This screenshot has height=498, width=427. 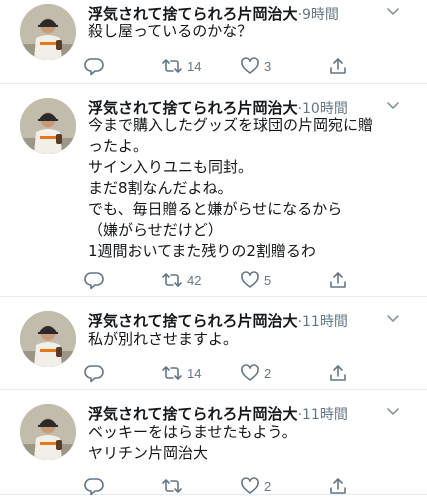 I want to click on retweet-count: 42, so click(x=194, y=280).